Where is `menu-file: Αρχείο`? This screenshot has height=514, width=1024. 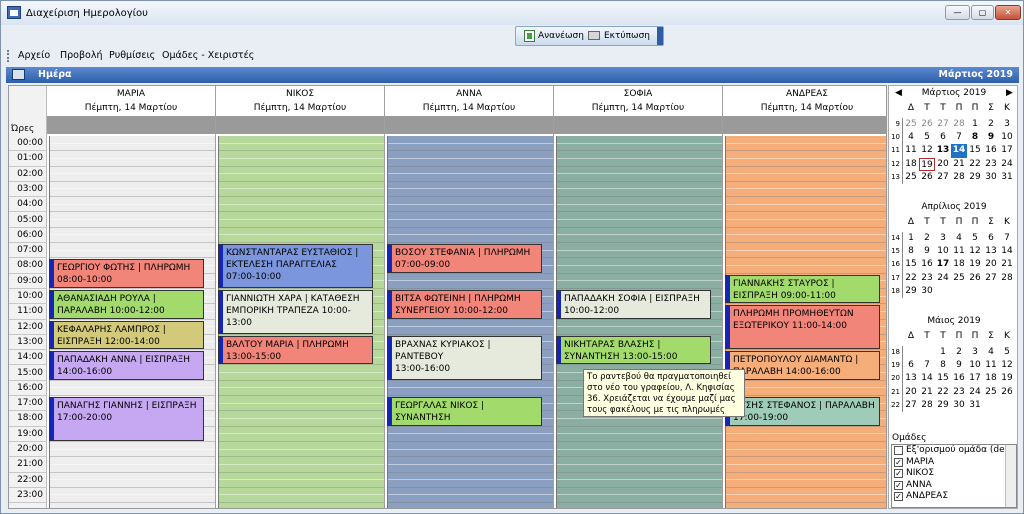
menu-file: Αρχείο is located at coordinates (34, 55).